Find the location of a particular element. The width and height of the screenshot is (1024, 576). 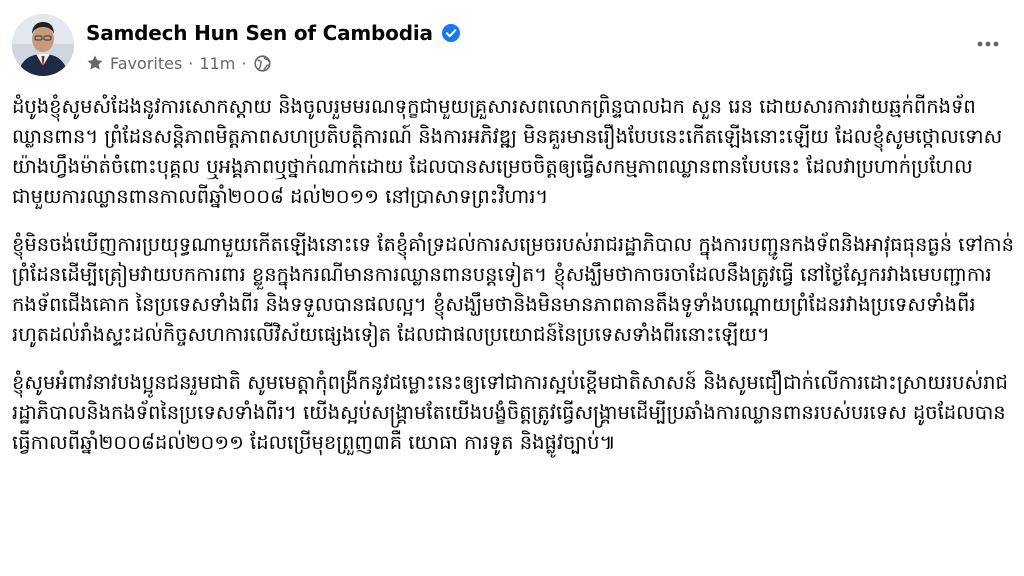

avatar-portrait-image is located at coordinates (43, 45).